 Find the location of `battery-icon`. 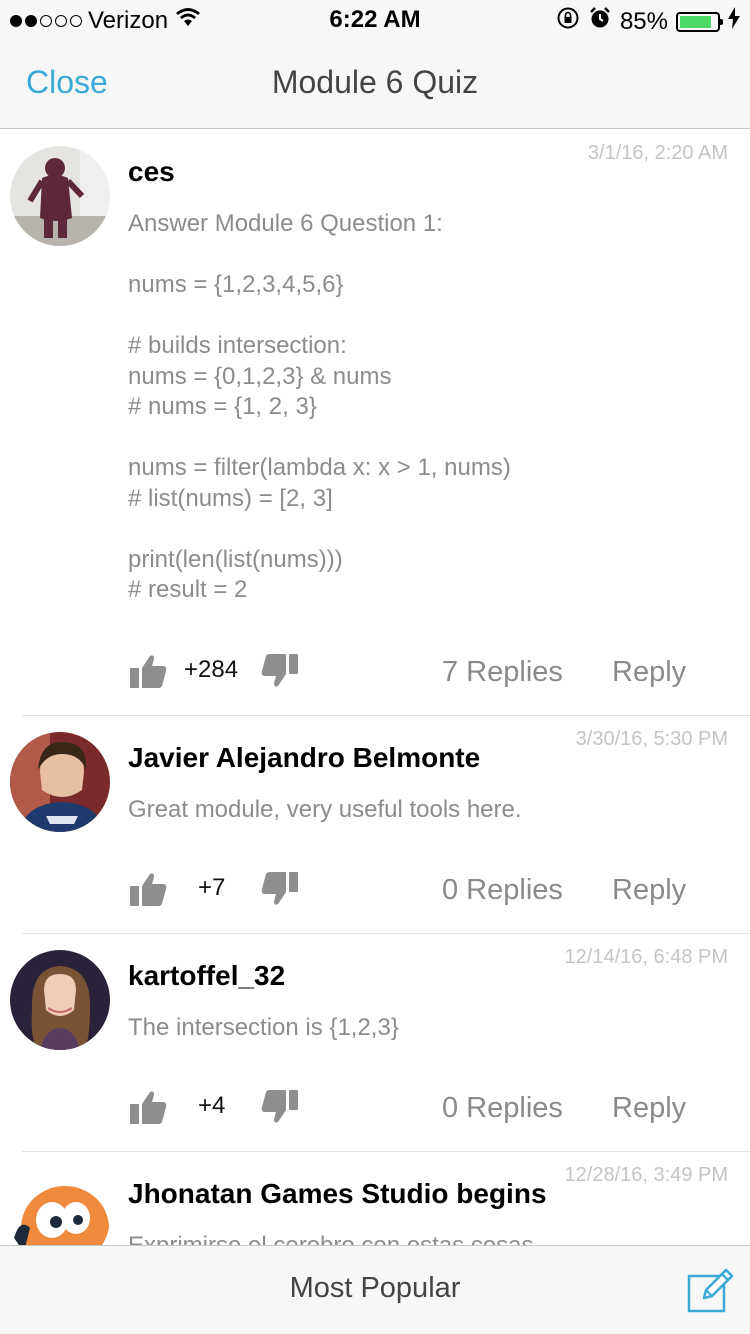

battery-icon is located at coordinates (699, 21).